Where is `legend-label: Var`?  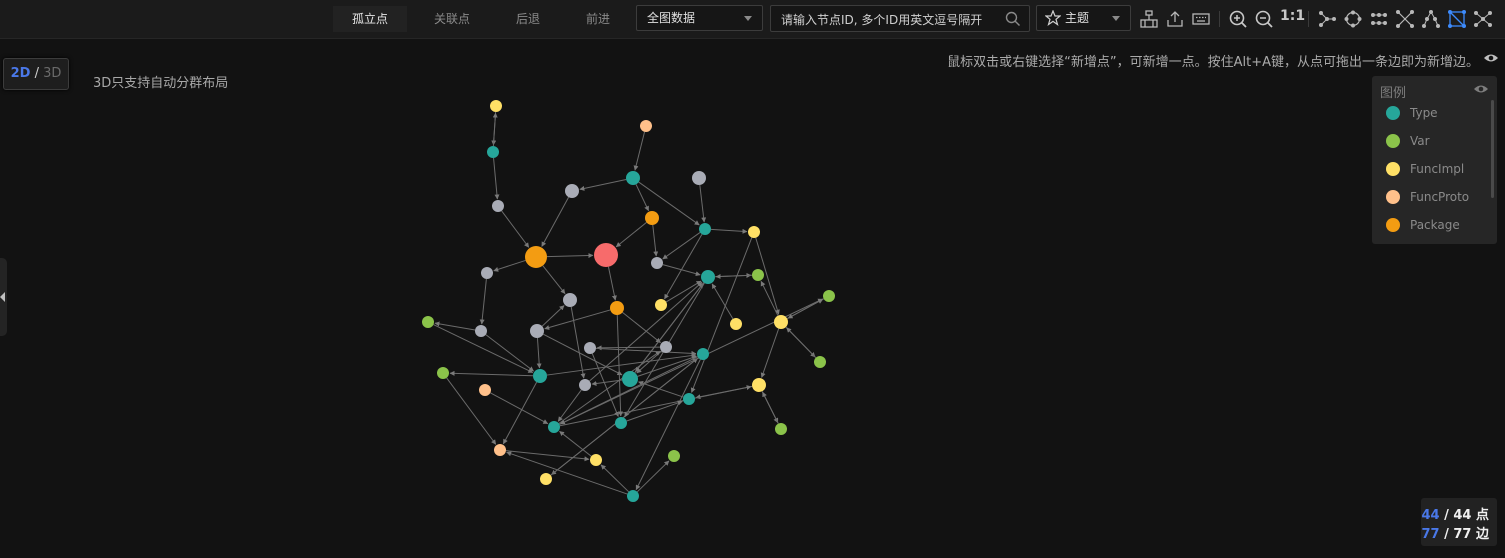 legend-label: Var is located at coordinates (1420, 141).